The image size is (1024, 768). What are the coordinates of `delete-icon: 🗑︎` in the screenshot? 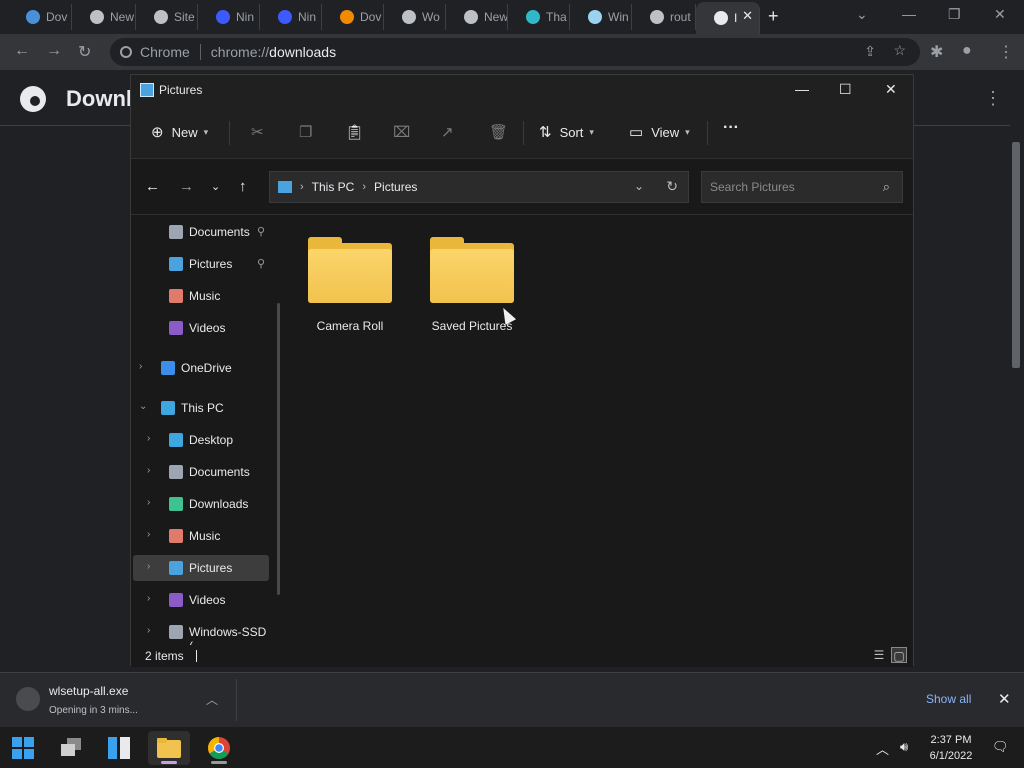 It's located at (498, 132).